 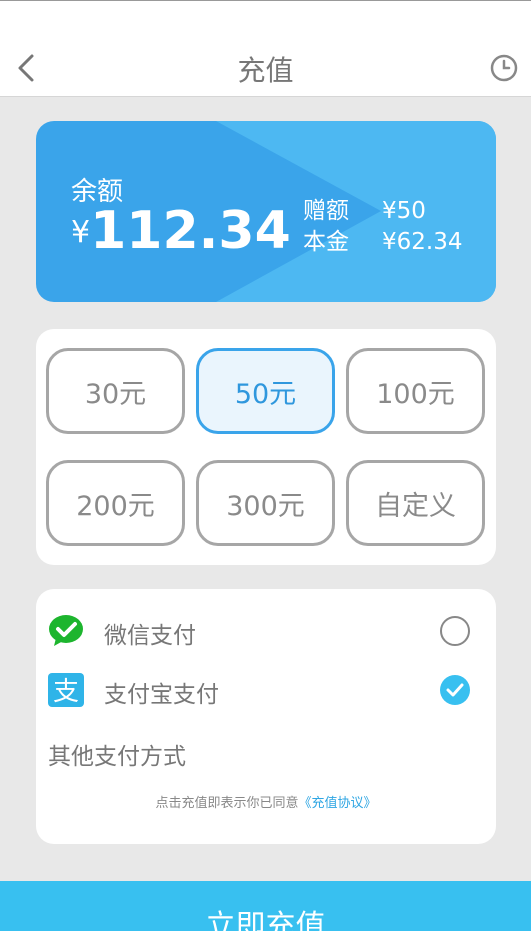 What do you see at coordinates (190, 231) in the screenshot?
I see `balance-value: 112.34` at bounding box center [190, 231].